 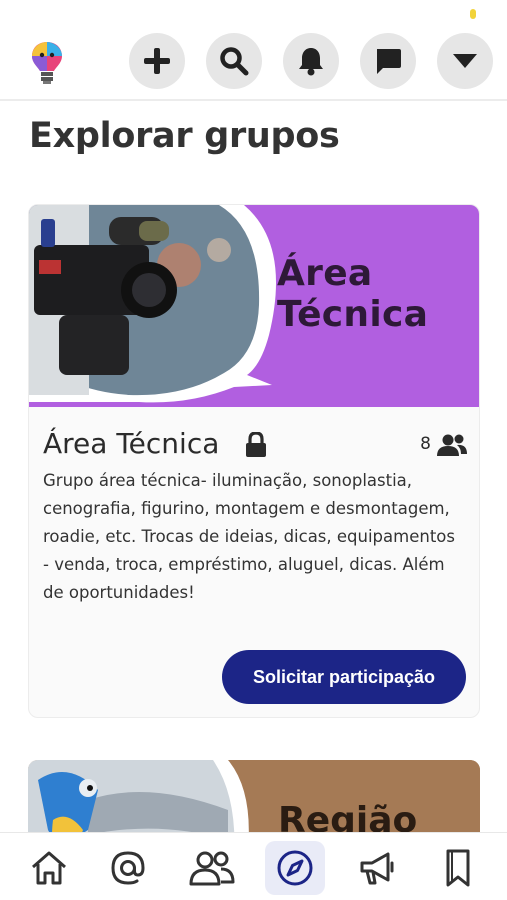 I want to click on plus-icon, so click(x=157, y=61).